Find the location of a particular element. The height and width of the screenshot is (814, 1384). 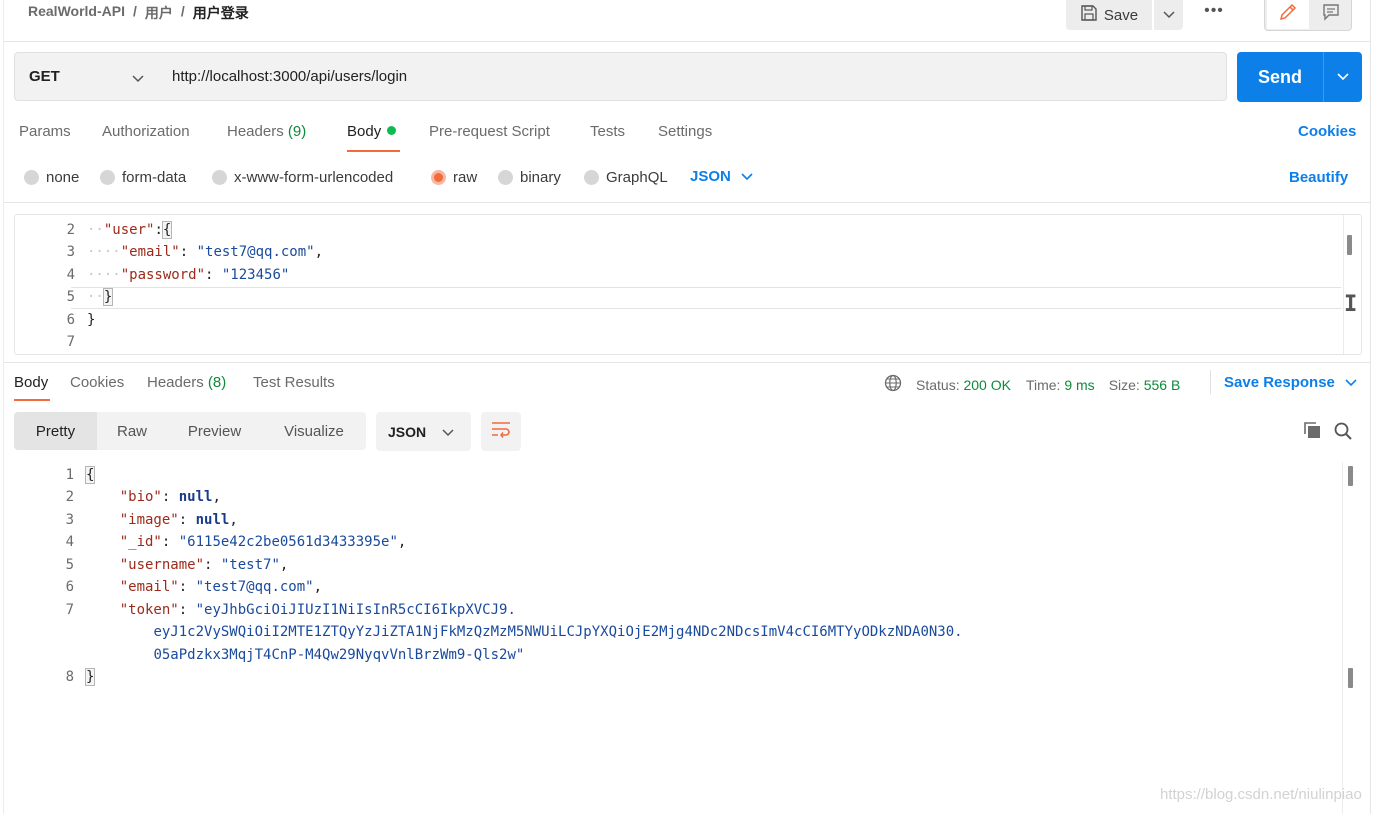

response-view-toggle: Pretty Raw Preview Visualize is located at coordinates (190, 431).